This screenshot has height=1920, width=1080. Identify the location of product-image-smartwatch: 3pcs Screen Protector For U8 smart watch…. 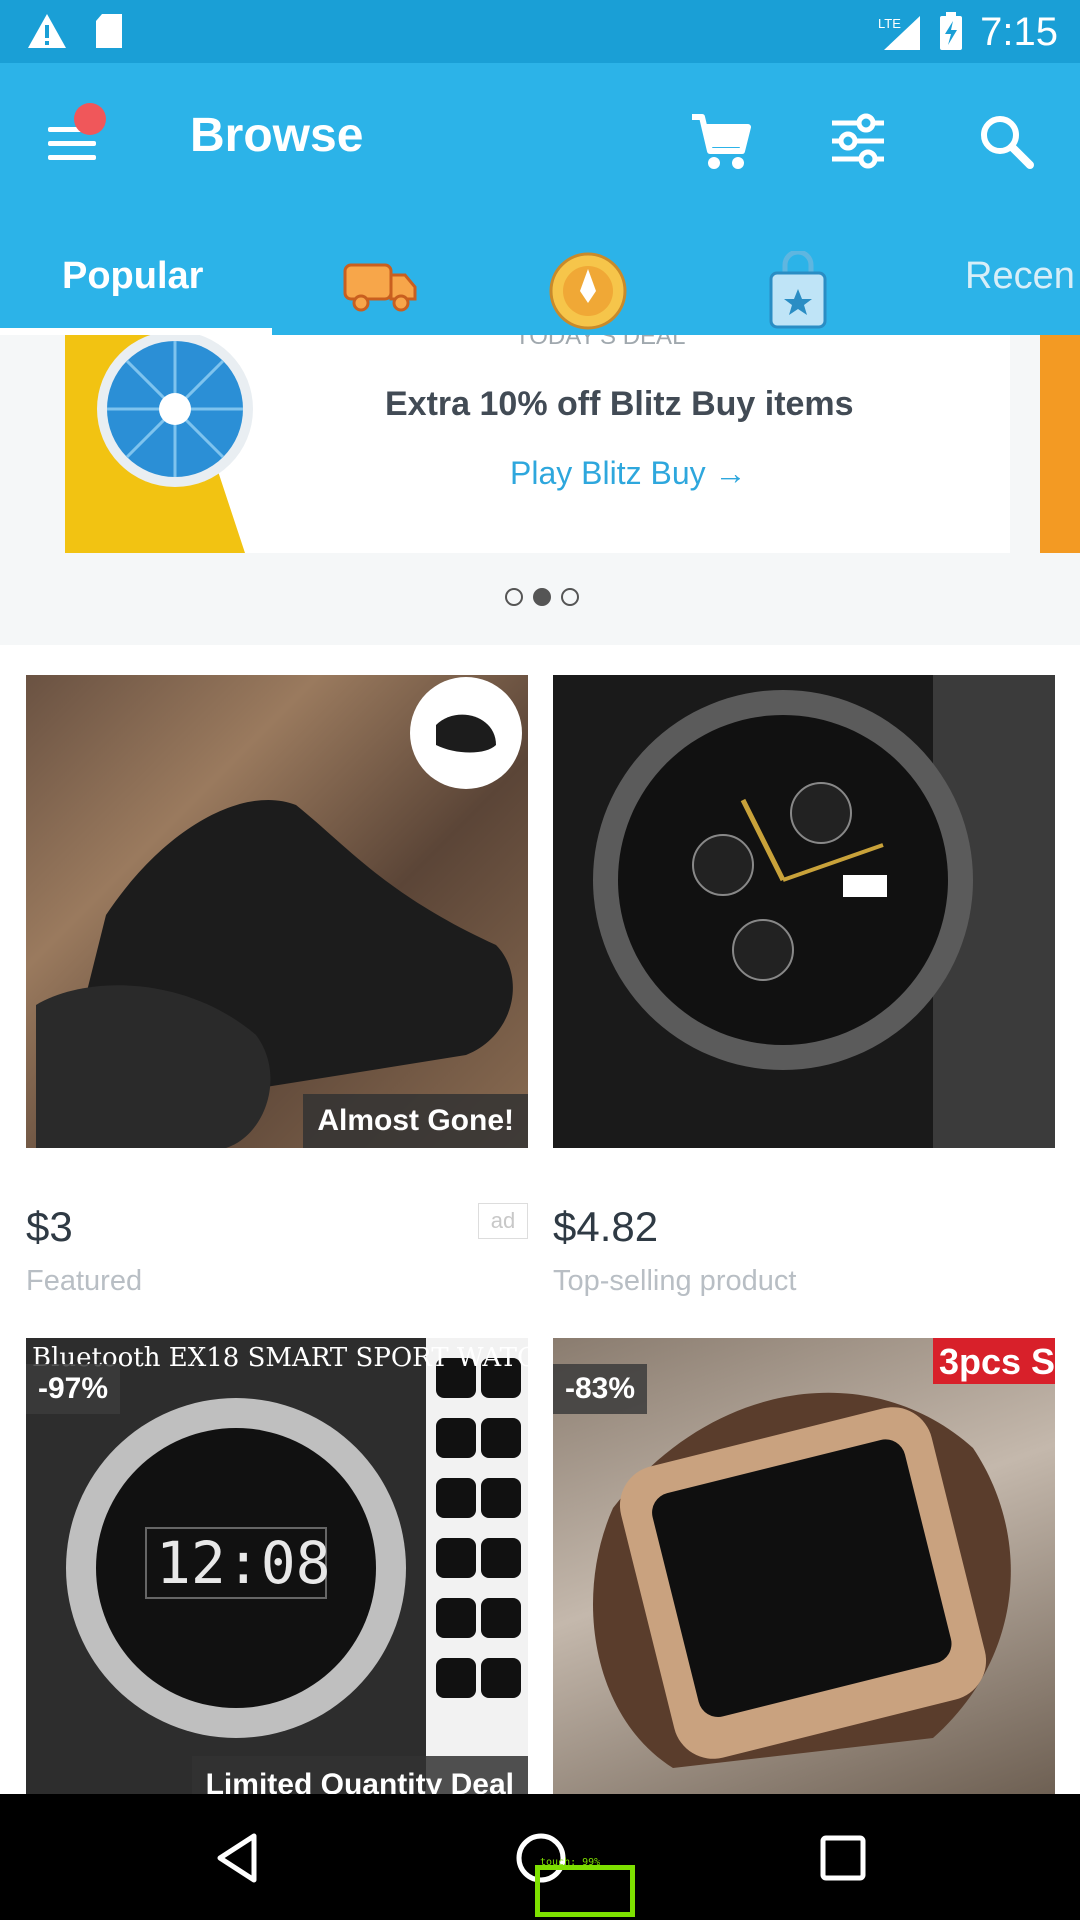
(804, 1568).